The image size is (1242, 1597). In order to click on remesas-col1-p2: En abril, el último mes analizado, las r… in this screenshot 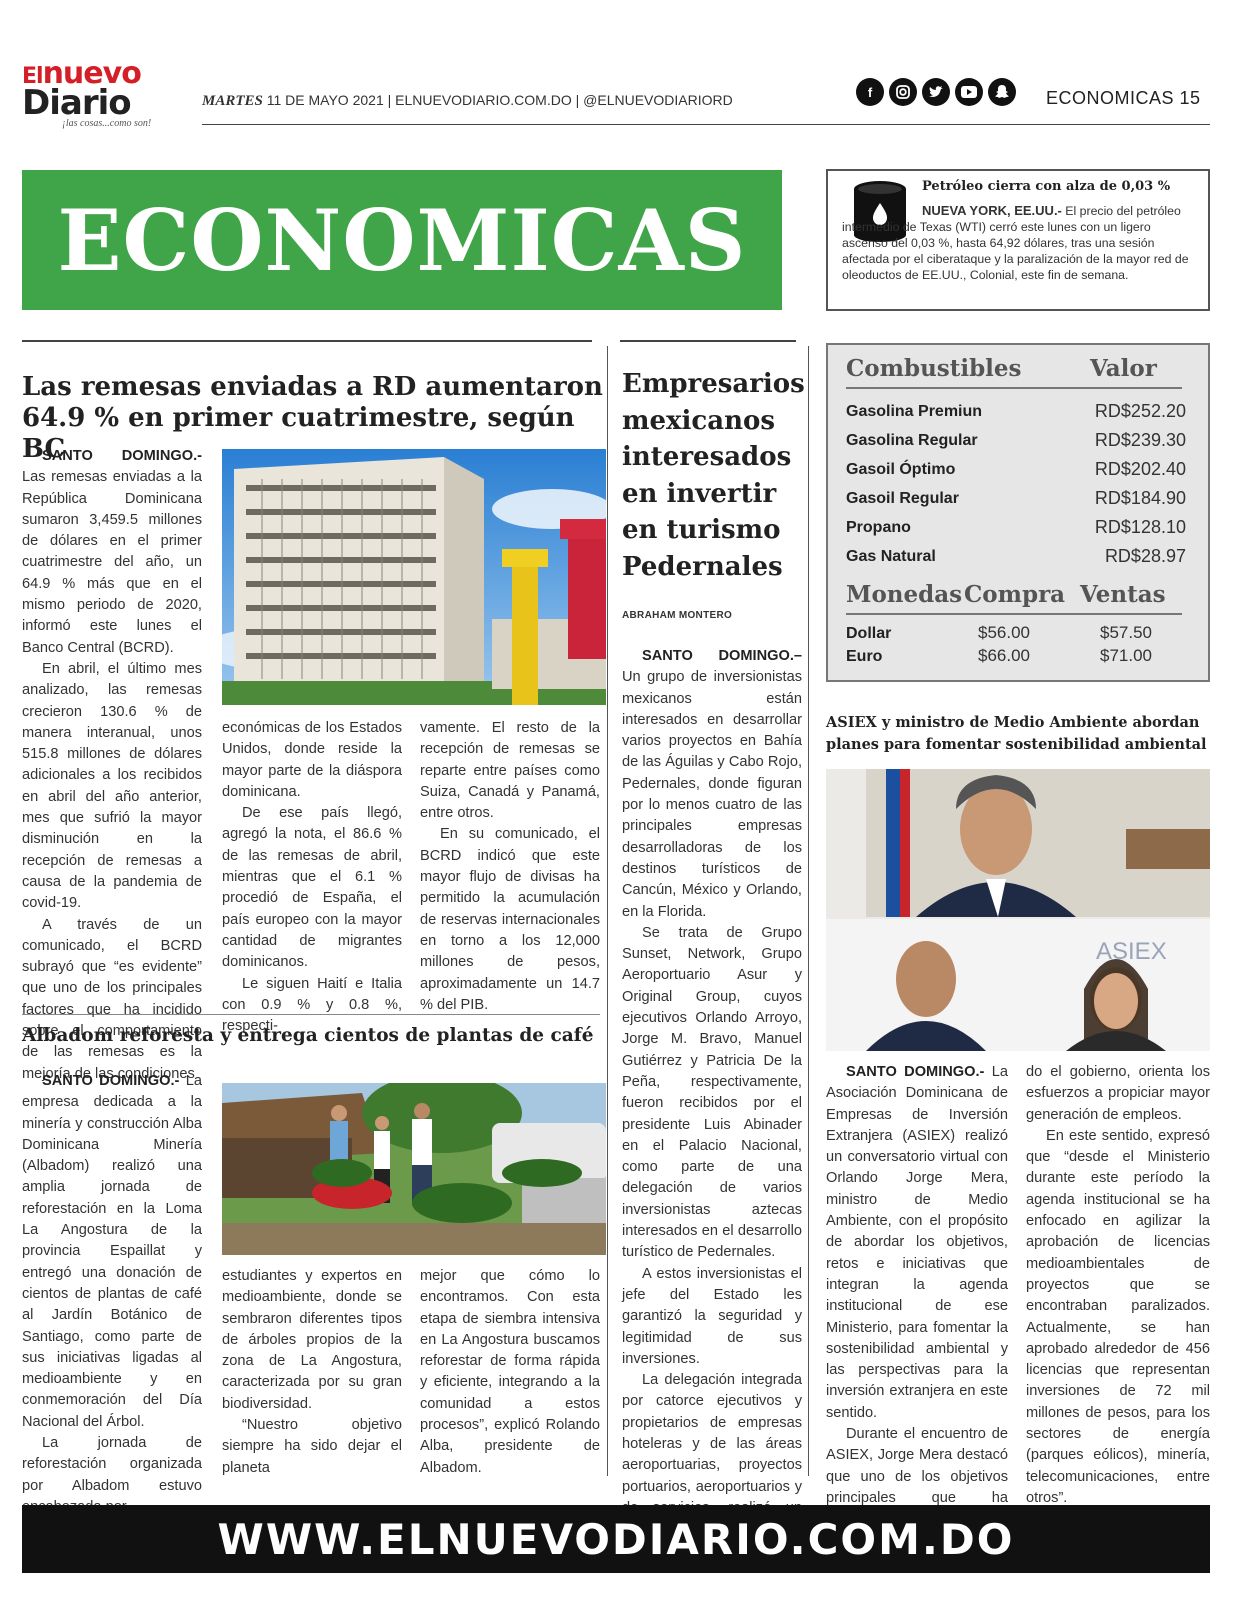, I will do `click(112, 786)`.